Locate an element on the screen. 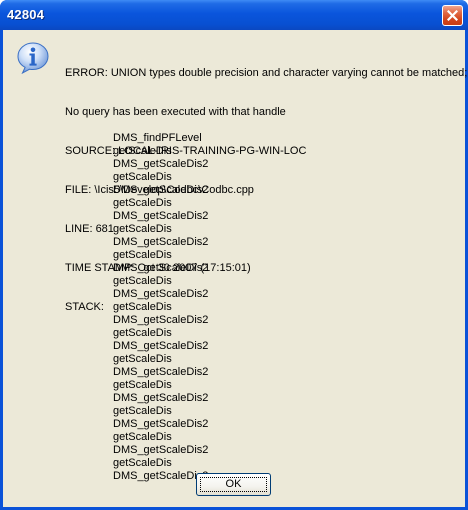 This screenshot has height=510, width=468. ok-button: OK is located at coordinates (233, 484).